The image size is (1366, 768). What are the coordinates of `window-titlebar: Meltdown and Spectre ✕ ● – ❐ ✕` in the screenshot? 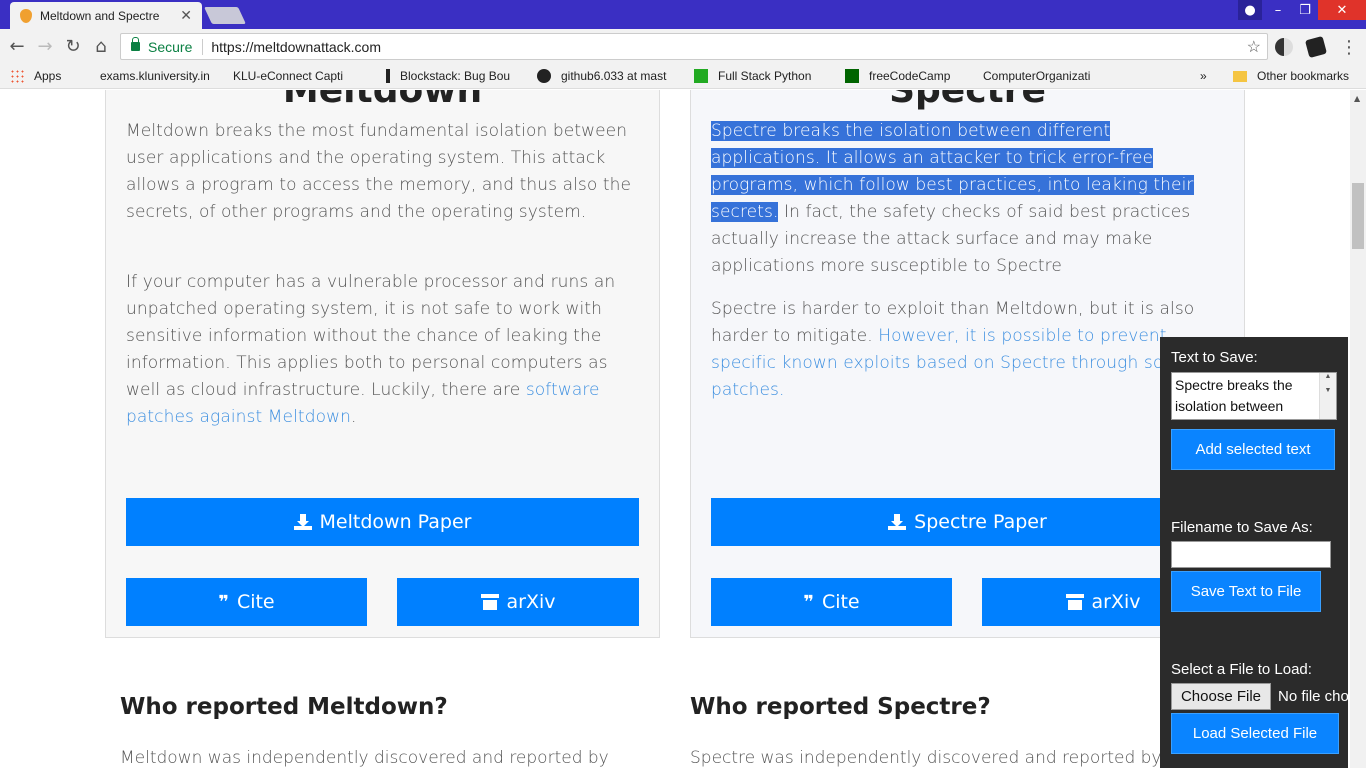 It's located at (683, 14).